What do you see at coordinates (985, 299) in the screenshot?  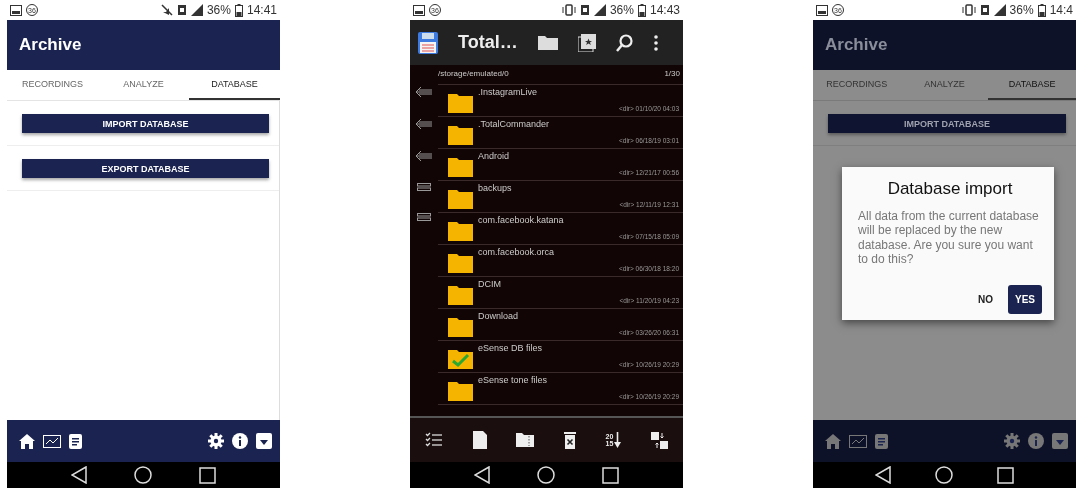 I see `dialog-button: NO` at bounding box center [985, 299].